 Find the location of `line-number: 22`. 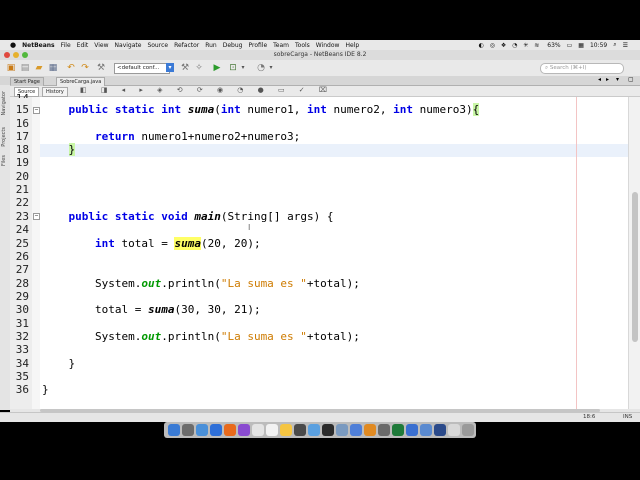

line-number: 22 is located at coordinates (22, 202).